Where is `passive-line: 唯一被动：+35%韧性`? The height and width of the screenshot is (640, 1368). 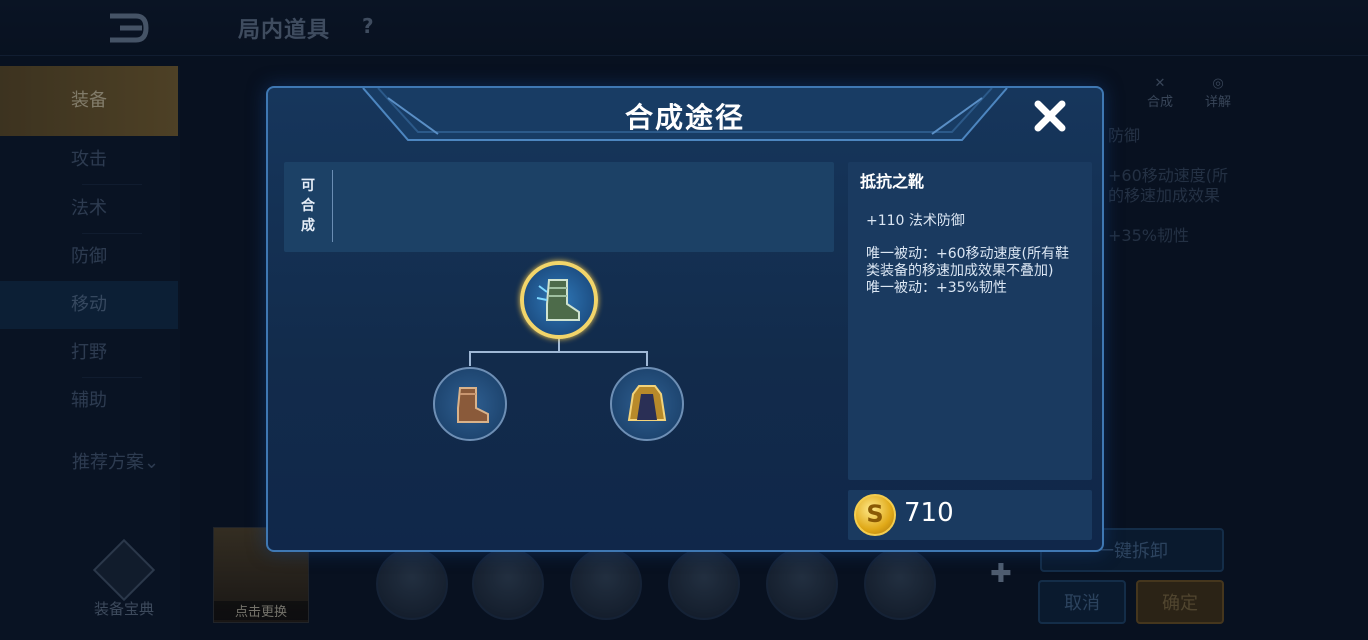
passive-line: 唯一被动：+35%韧性 is located at coordinates (936, 288).